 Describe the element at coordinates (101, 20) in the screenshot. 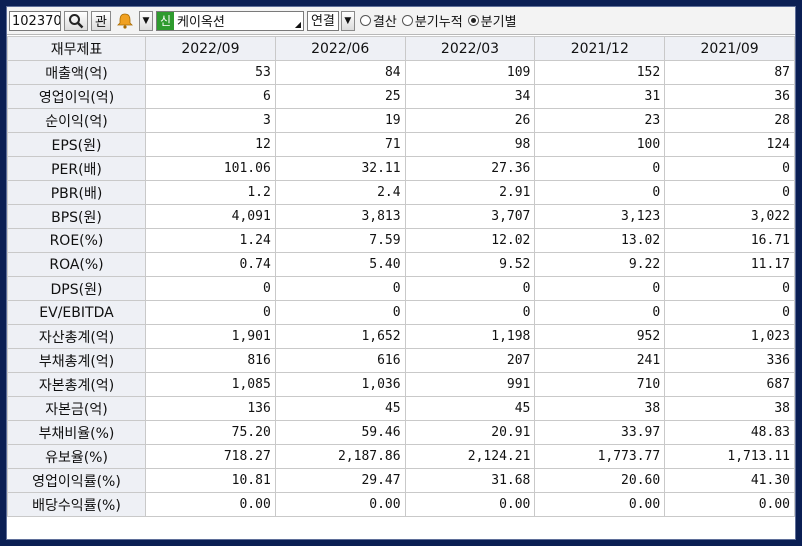

I see `gwan-button: 관` at that location.